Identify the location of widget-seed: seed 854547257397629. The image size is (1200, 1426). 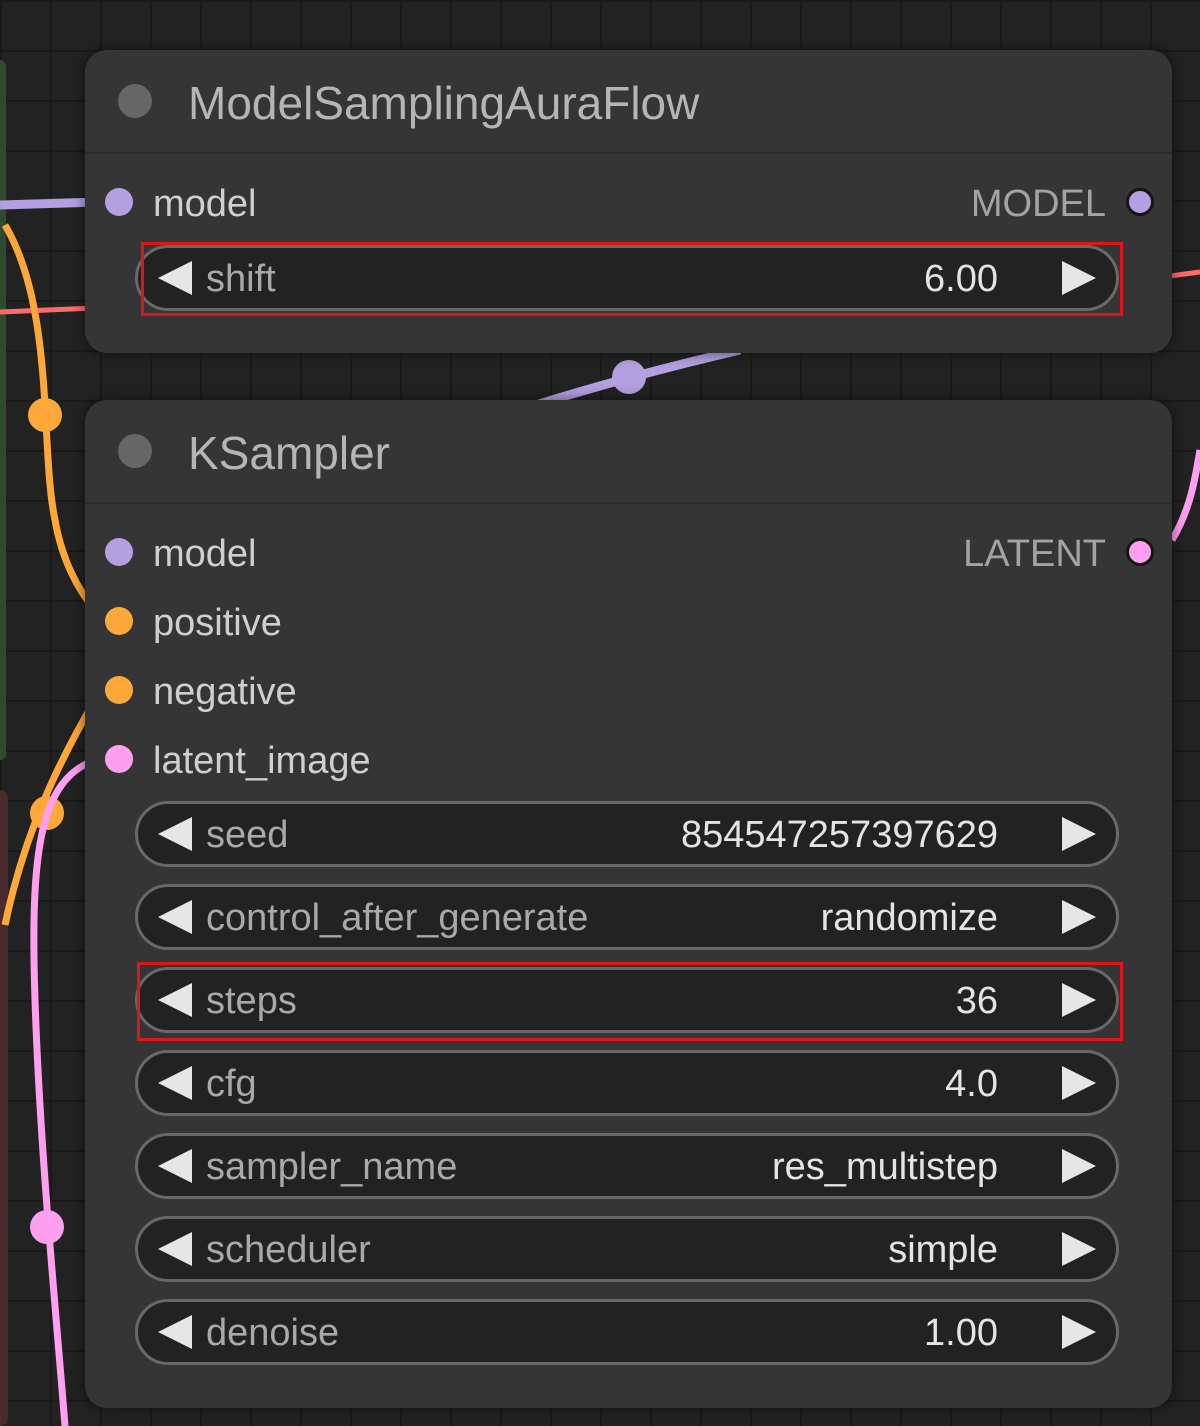
(627, 834).